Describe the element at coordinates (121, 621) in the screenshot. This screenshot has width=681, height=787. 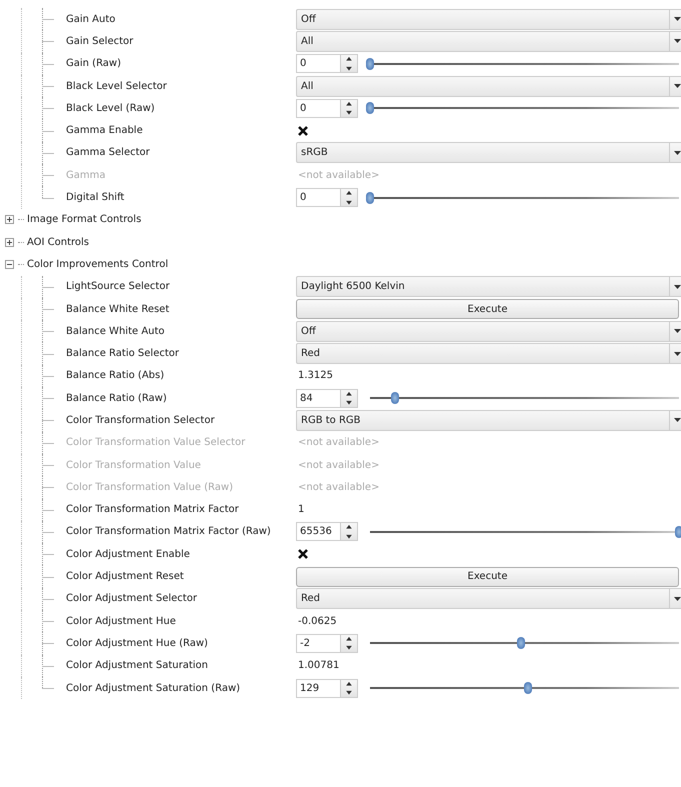
I see `property-label: Color Adjustment Hue` at that location.